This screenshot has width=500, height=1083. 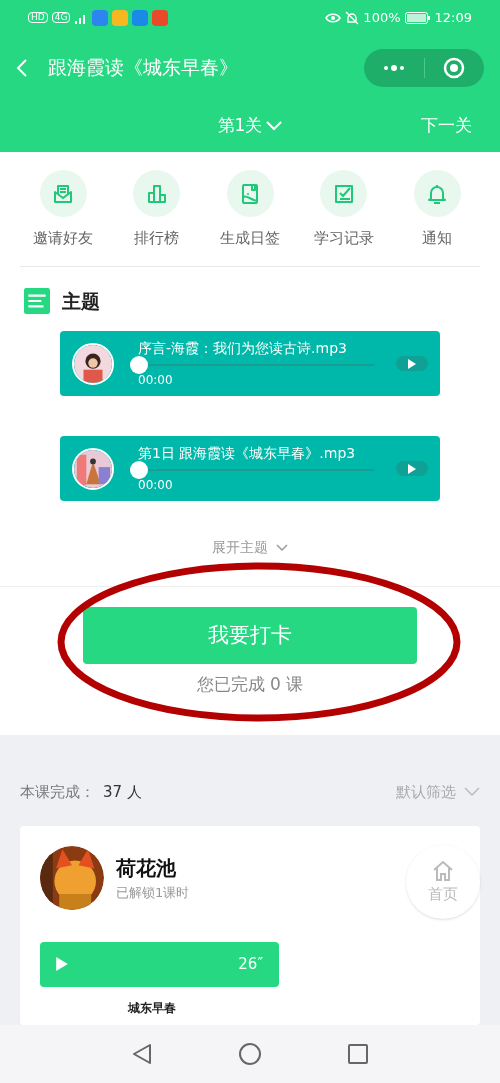 I want to click on filter-dropdown: 默认筛选, so click(x=438, y=792).